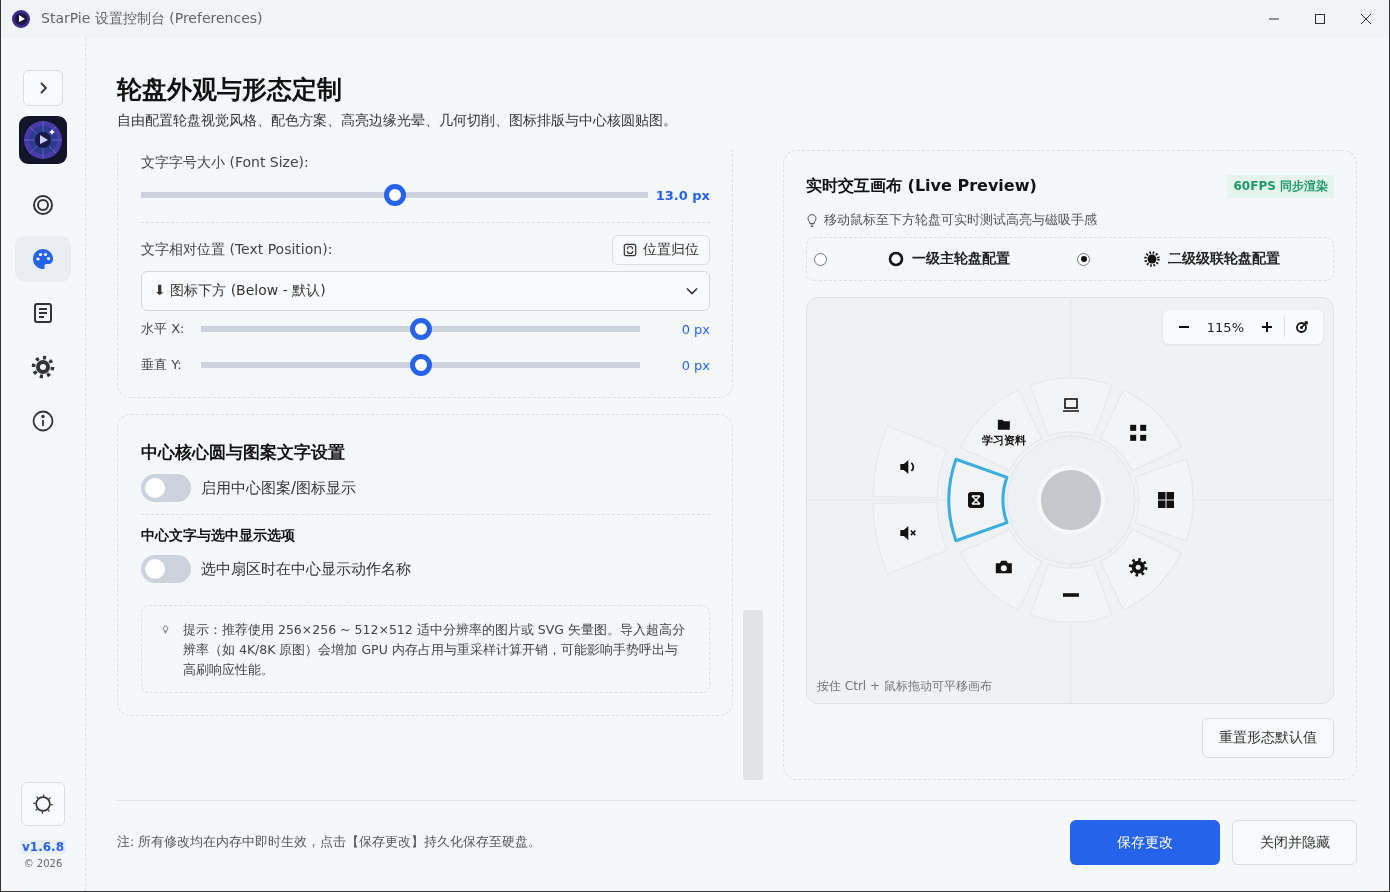 The height and width of the screenshot is (892, 1390). What do you see at coordinates (1280, 186) in the screenshot?
I see `fps-badge: 60FPS 同步渲染` at bounding box center [1280, 186].